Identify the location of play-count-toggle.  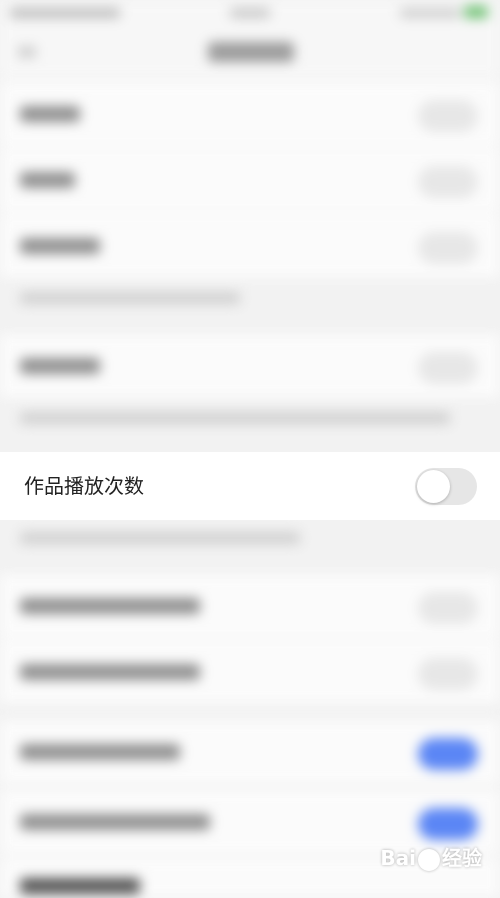
(446, 486).